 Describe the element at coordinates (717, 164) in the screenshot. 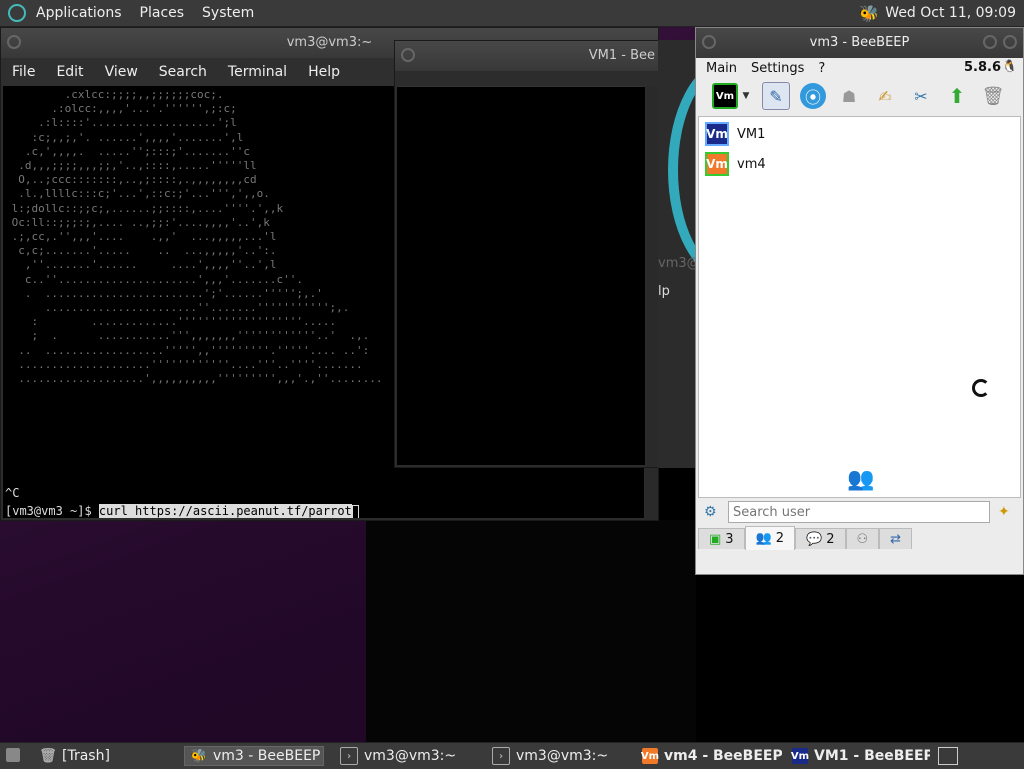

I see `vm4-avatar-icon: Vm` at that location.